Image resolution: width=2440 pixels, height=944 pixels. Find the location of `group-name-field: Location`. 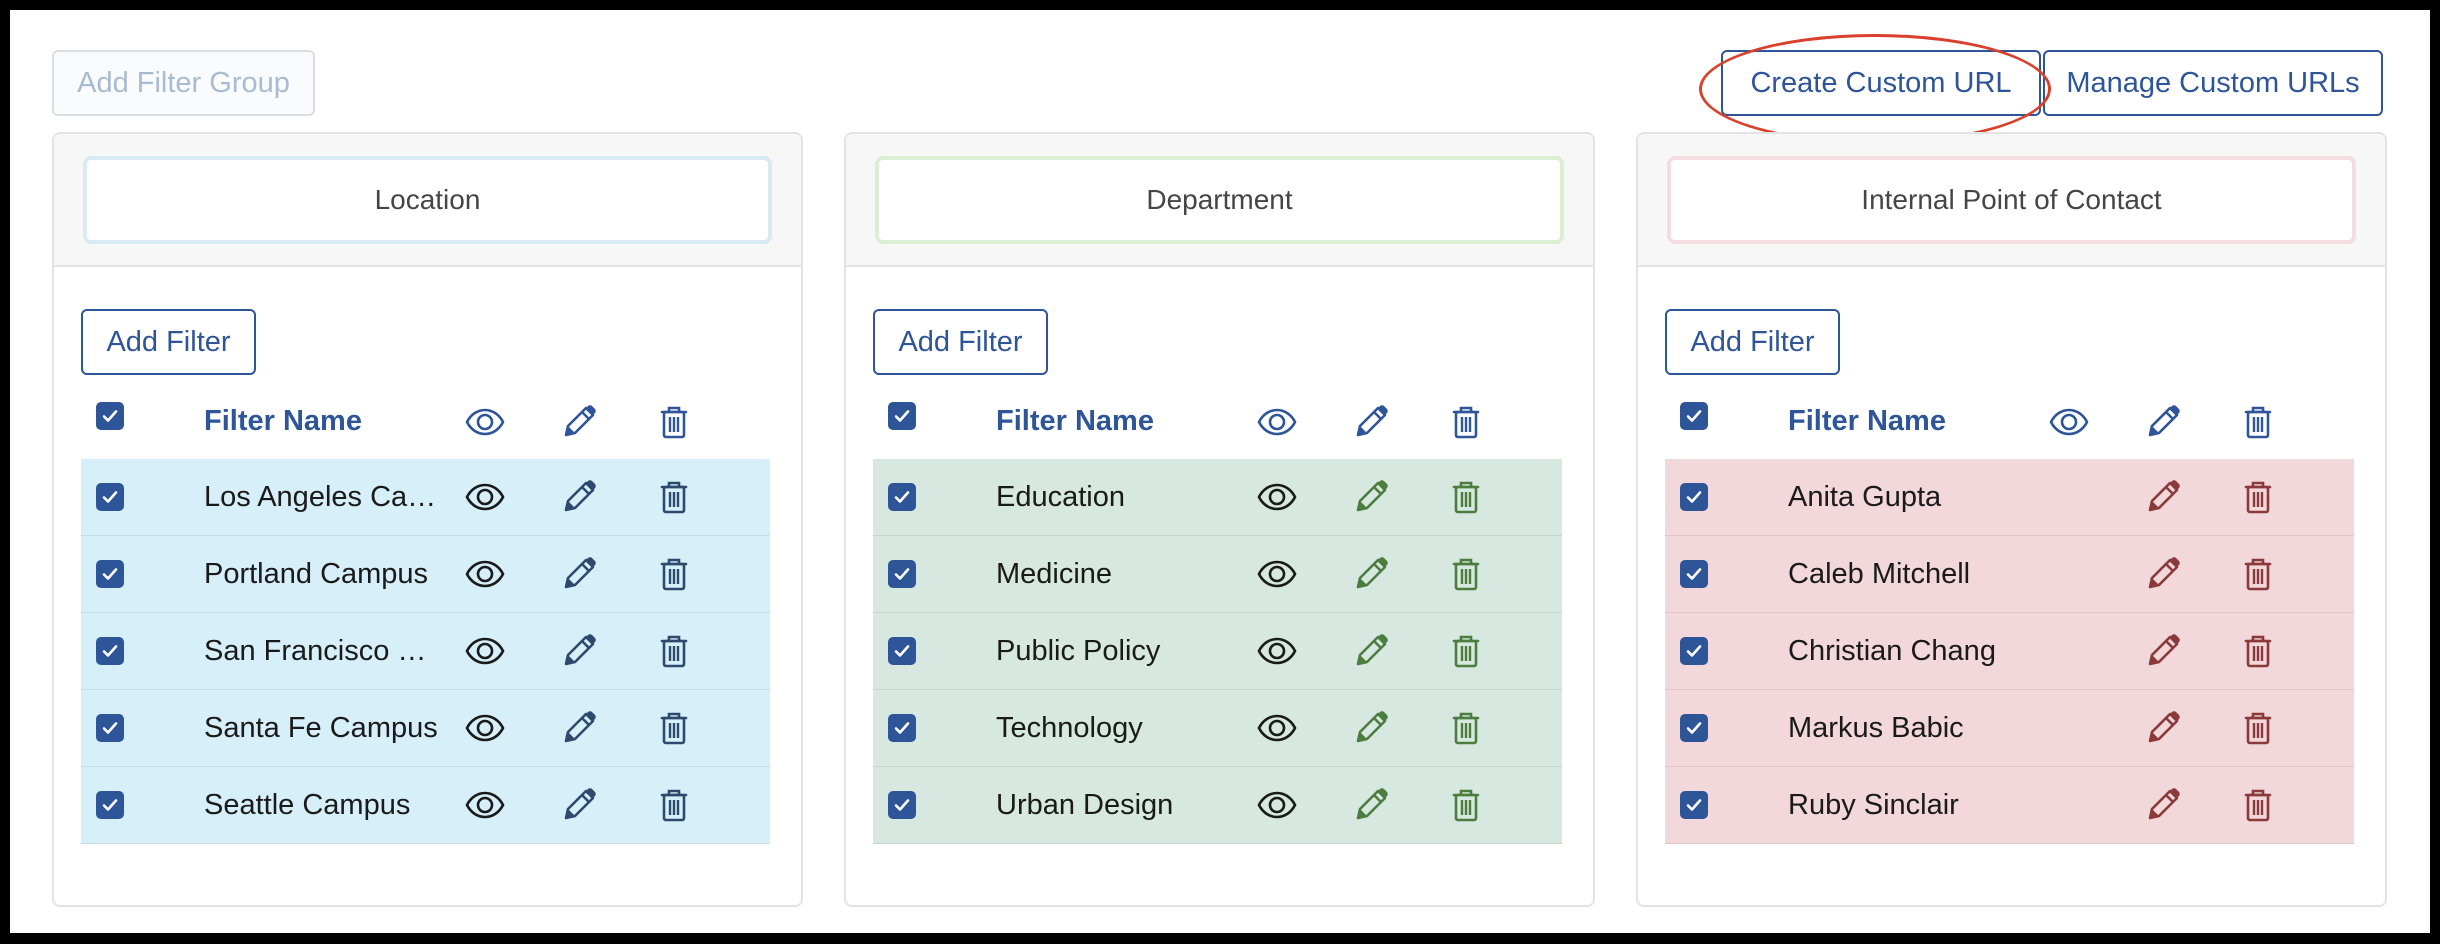

group-name-field: Location is located at coordinates (427, 199).